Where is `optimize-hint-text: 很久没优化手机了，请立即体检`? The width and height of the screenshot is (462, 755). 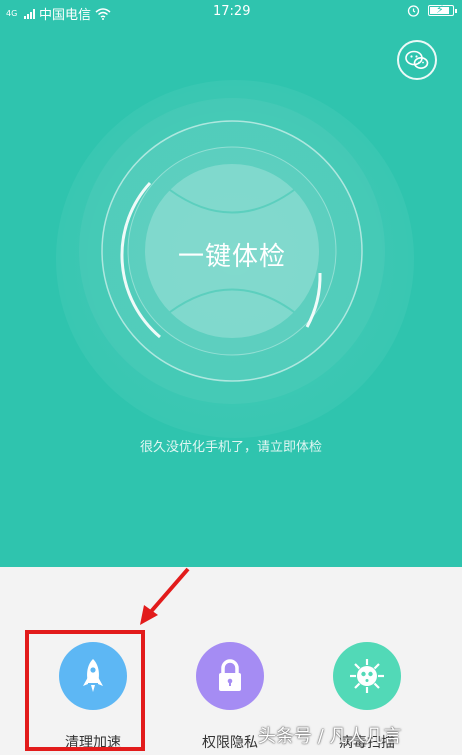
optimize-hint-text: 很久没优化手机了，请立即体检 is located at coordinates (230, 447).